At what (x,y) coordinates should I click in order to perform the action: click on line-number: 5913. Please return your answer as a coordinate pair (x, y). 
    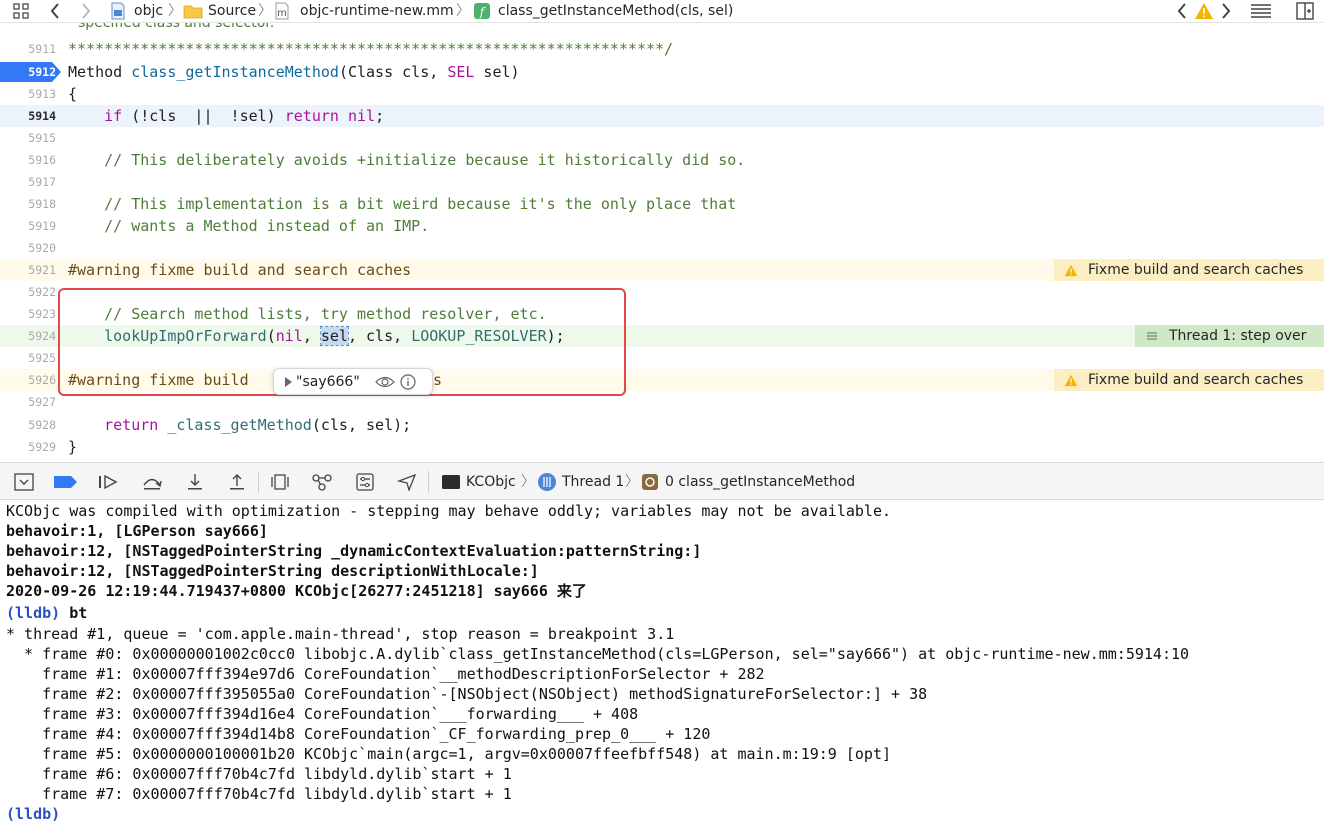
    Looking at the image, I should click on (28, 94).